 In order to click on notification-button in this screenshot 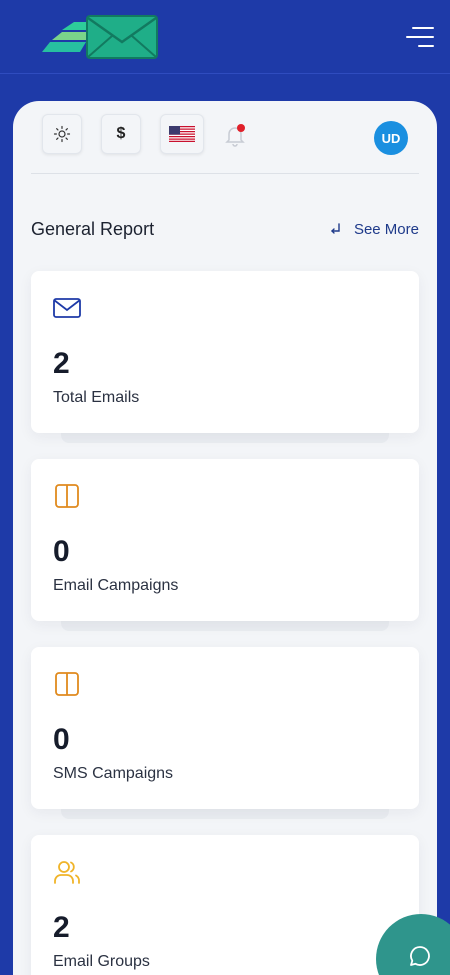, I will do `click(235, 135)`.